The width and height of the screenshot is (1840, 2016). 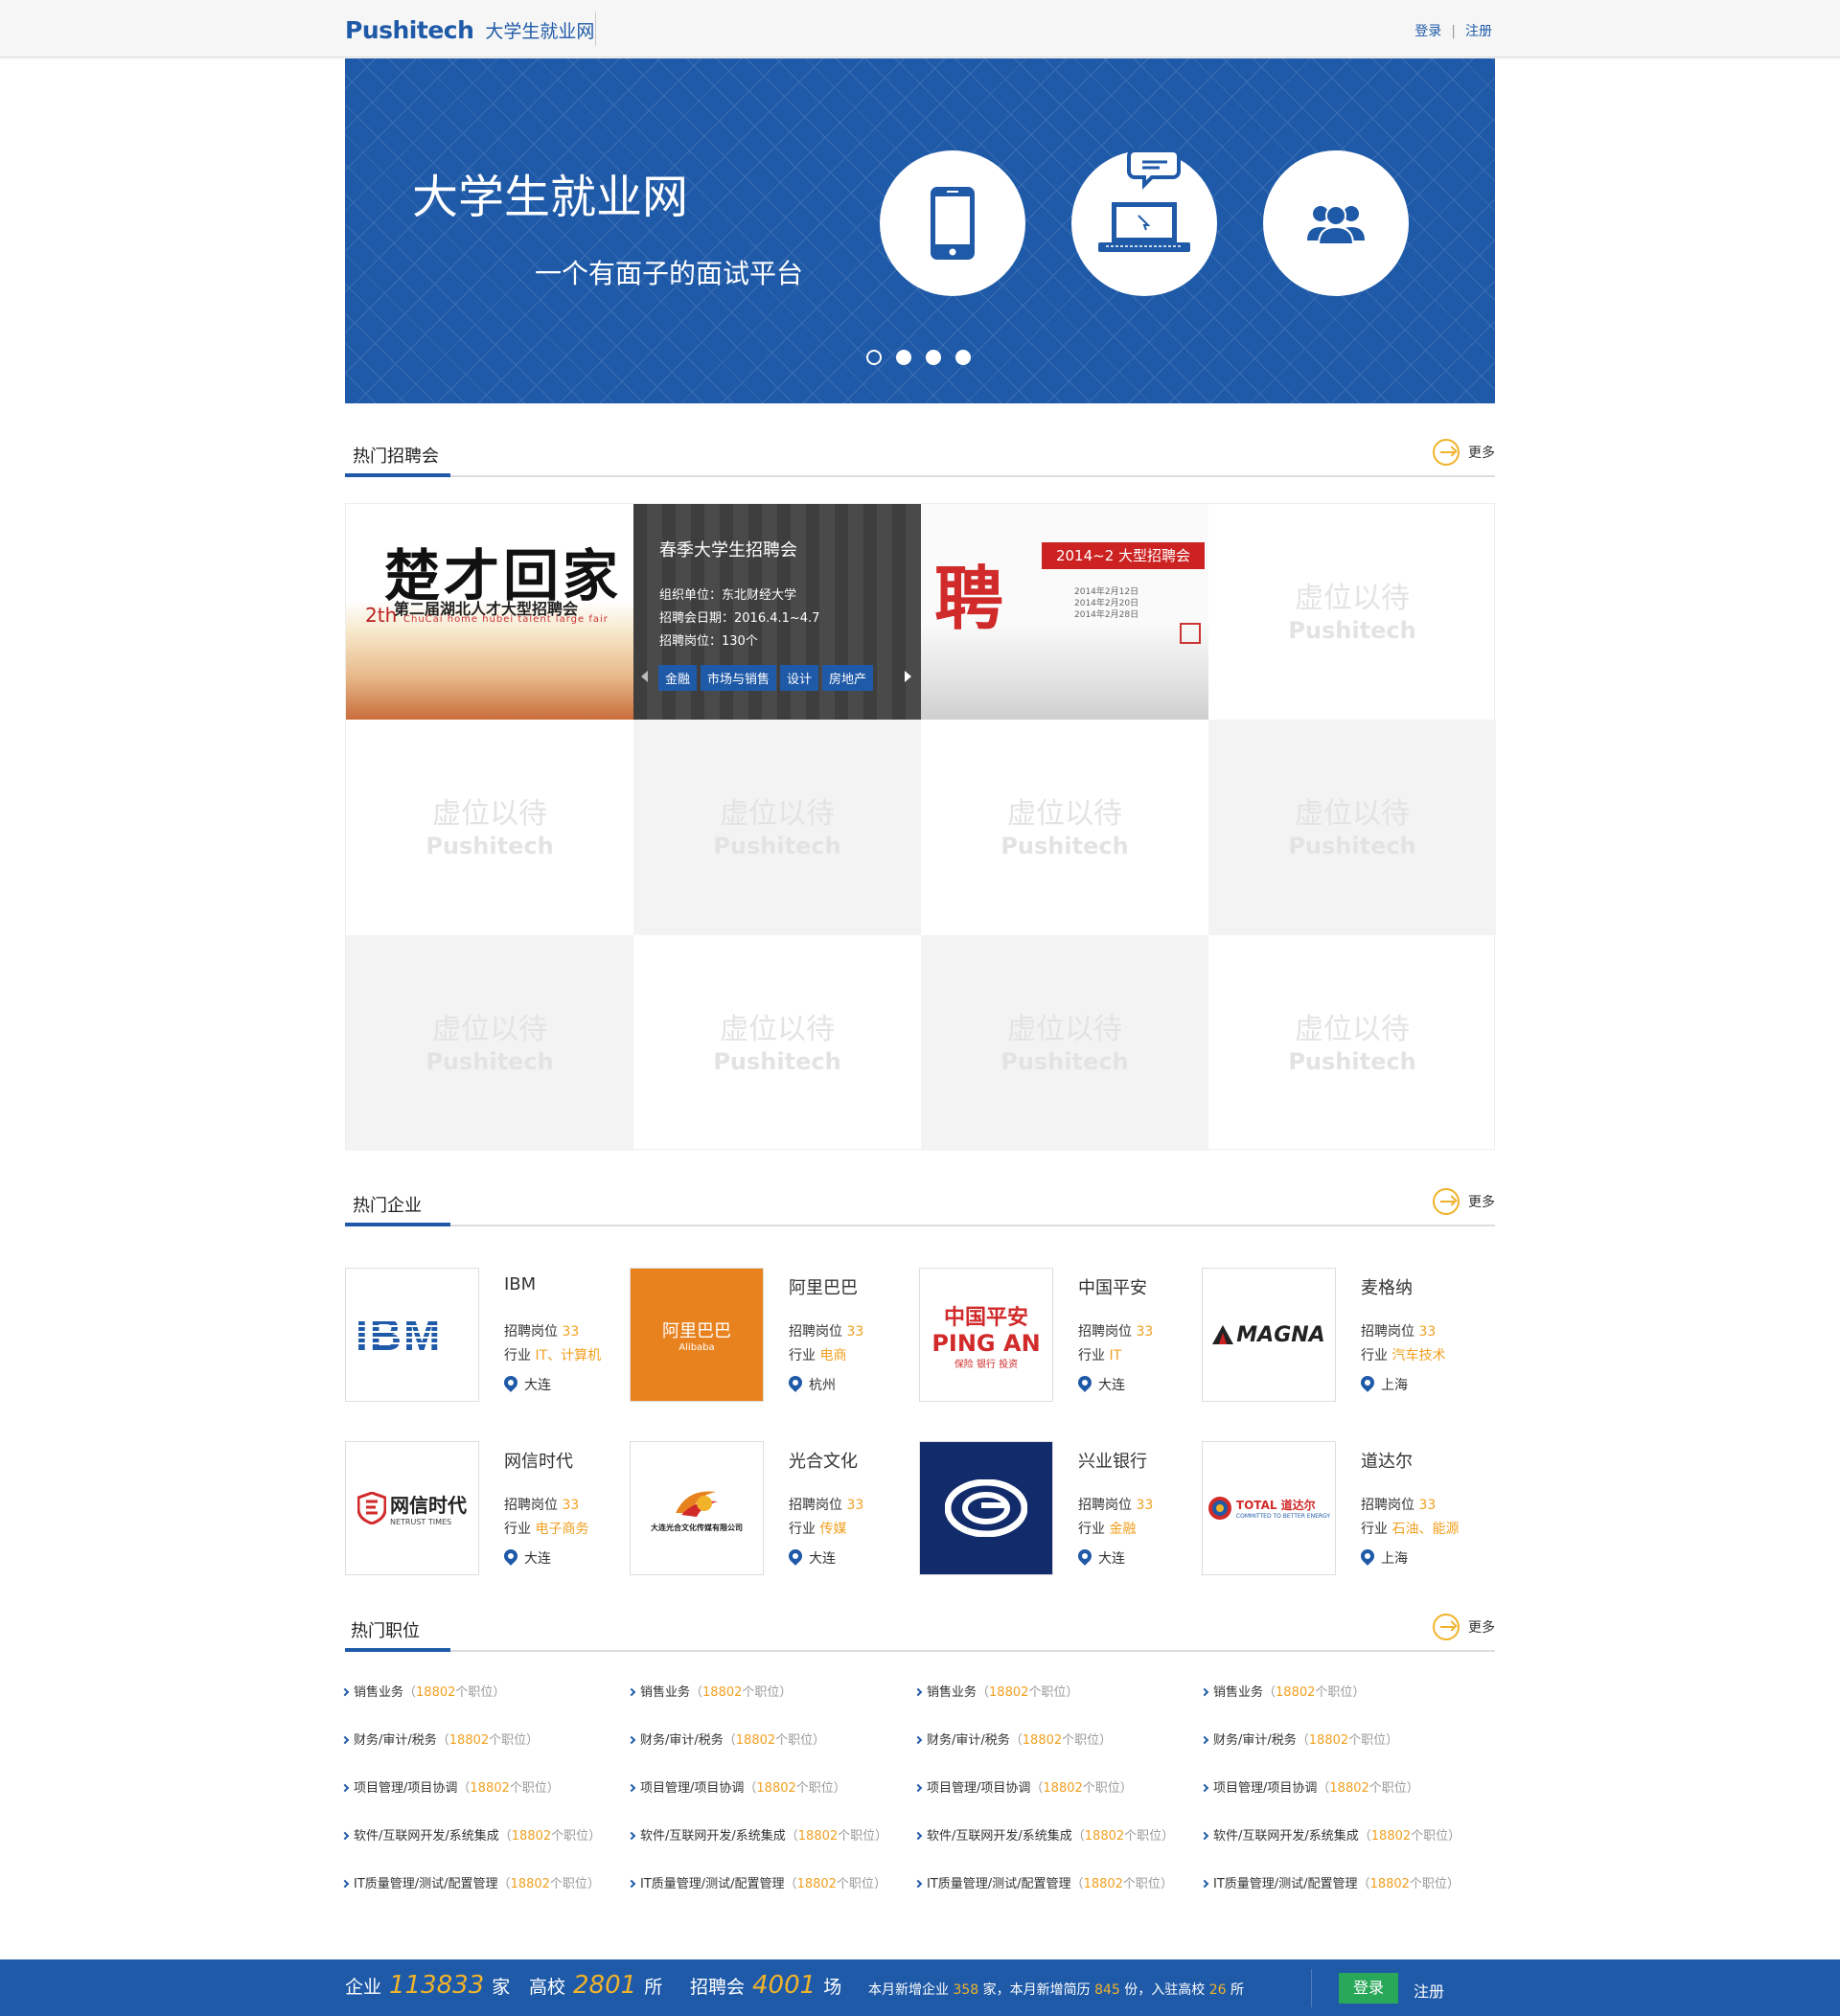 I want to click on company-logo: 网信时代 NETRUST TIMES, so click(x=412, y=1508).